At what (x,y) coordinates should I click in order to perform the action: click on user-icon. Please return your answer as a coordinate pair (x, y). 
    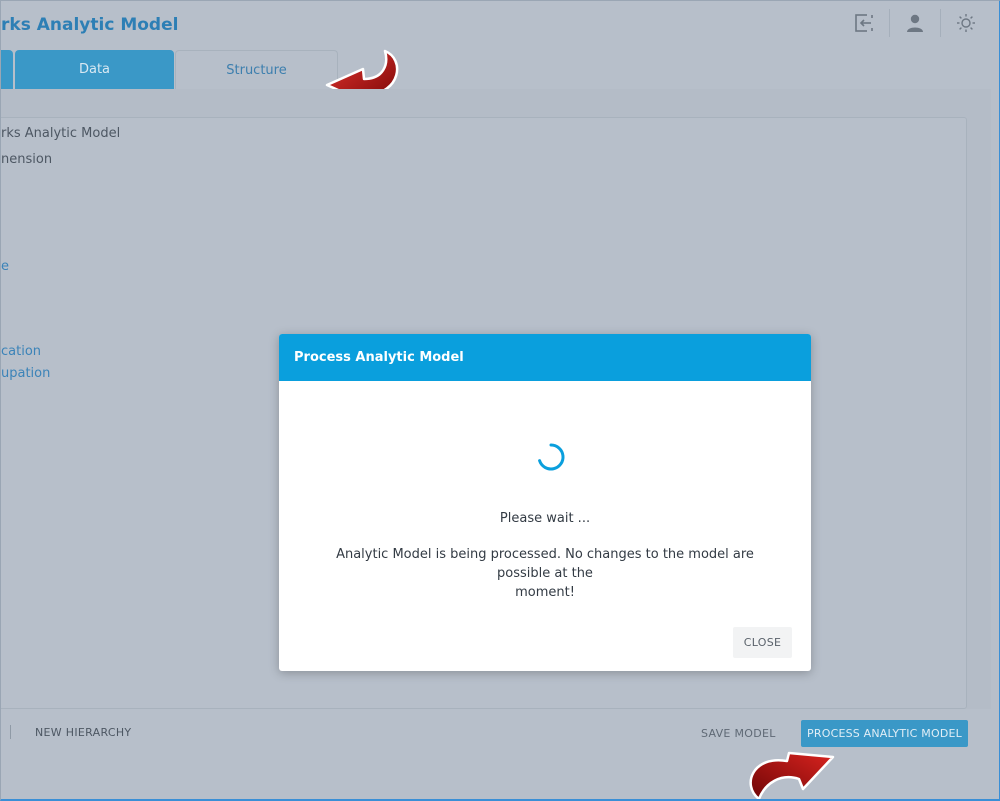
    Looking at the image, I should click on (915, 23).